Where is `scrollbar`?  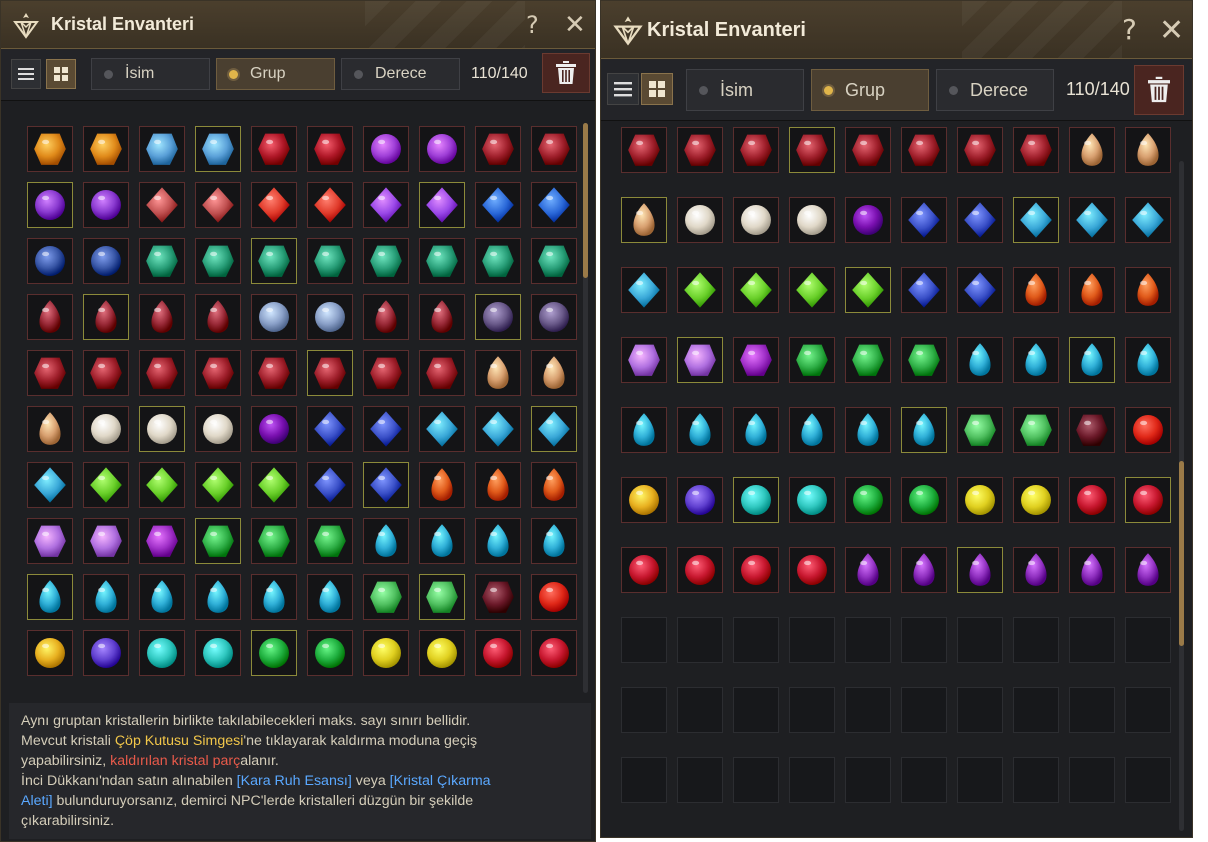 scrollbar is located at coordinates (1181, 496).